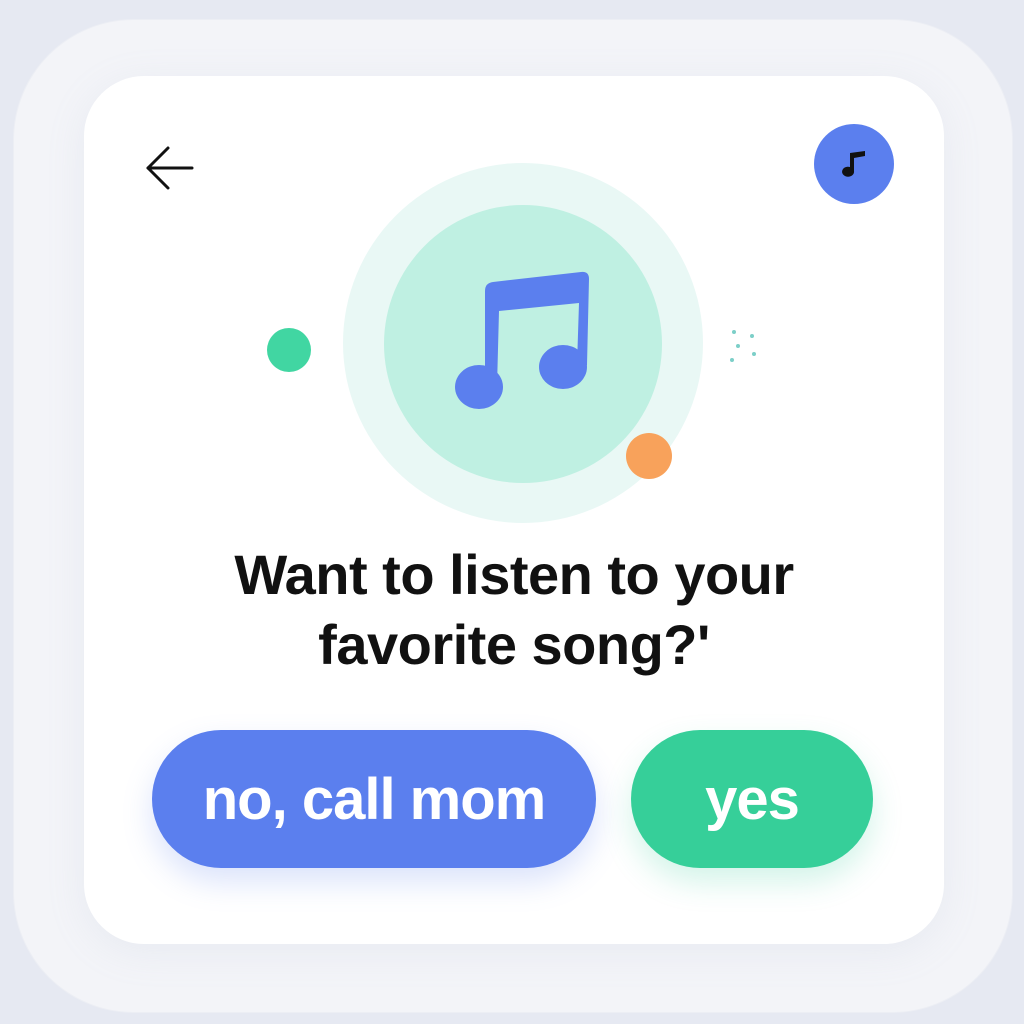 This screenshot has width=1024, height=1024. I want to click on back-button, so click(168, 168).